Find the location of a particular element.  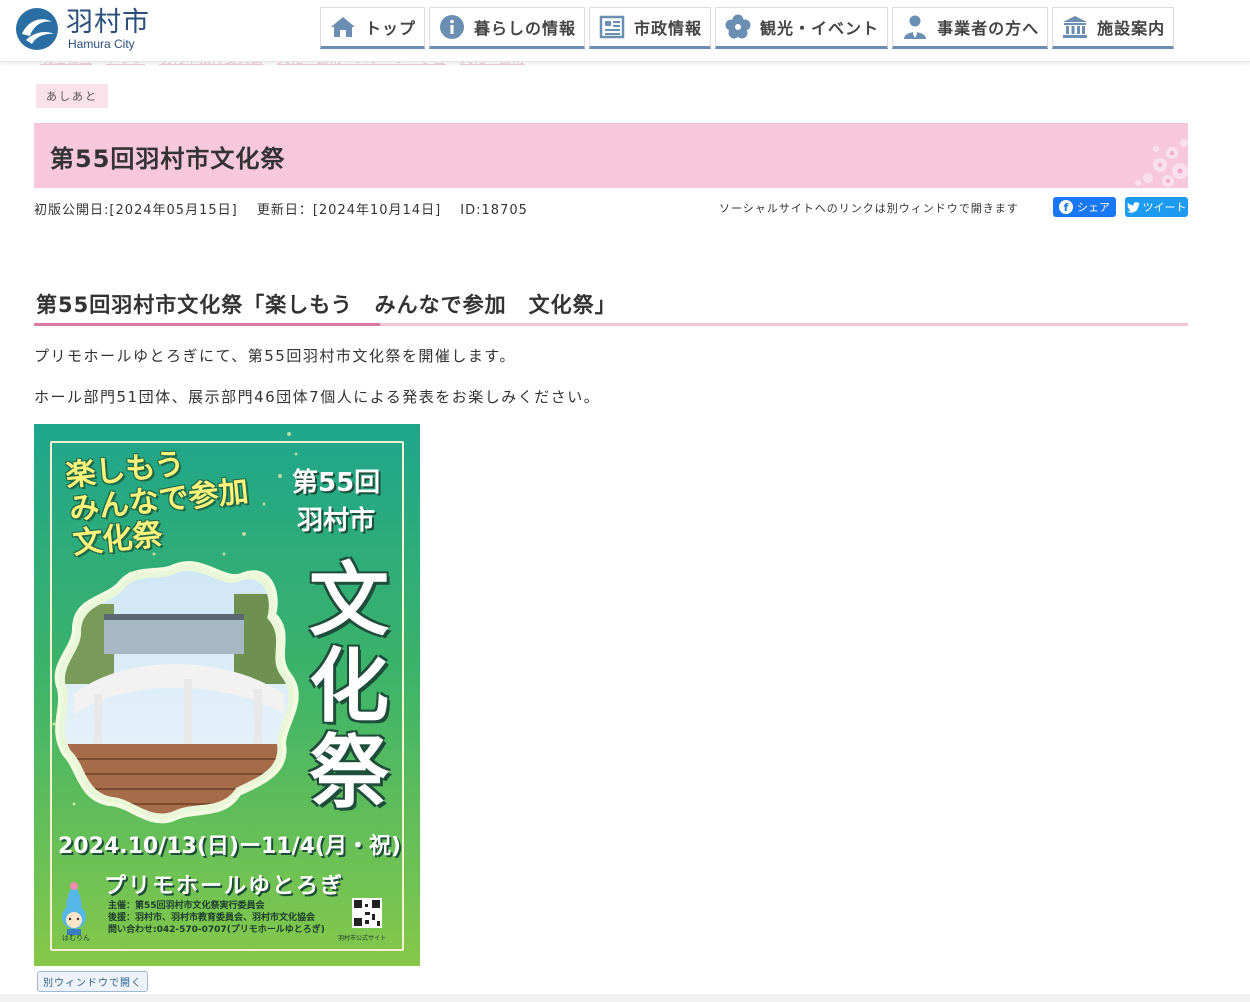

poster-venue: プリモホールゆとろぎ is located at coordinates (224, 886).